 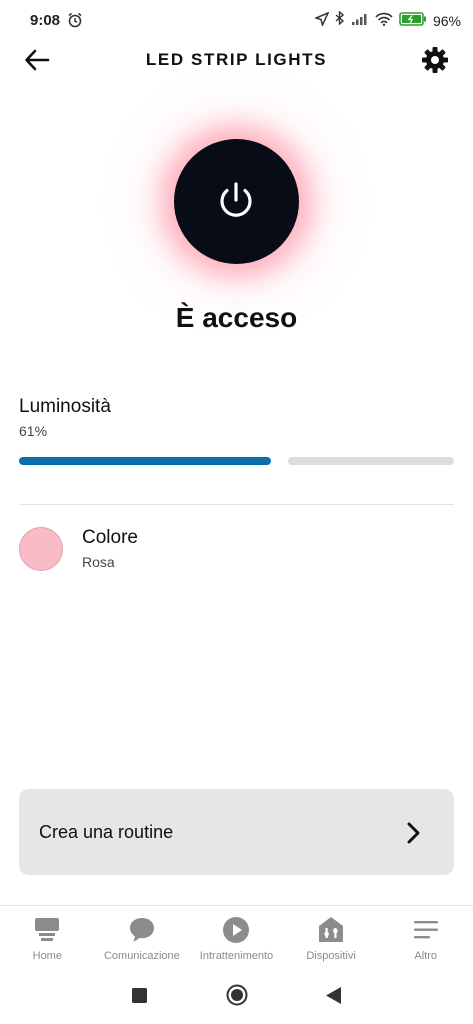 What do you see at coordinates (45, 20) in the screenshot?
I see `status-time: 9:08` at bounding box center [45, 20].